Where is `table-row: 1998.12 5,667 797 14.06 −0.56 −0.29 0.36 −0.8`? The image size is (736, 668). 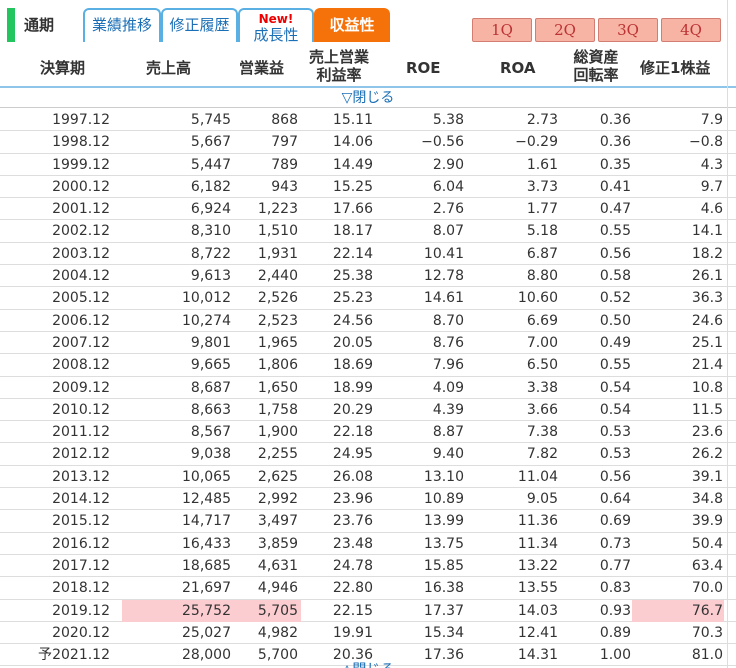
table-row: 1998.12 5,667 797 14.06 −0.56 −0.29 0.36 −0.8 is located at coordinates (368, 142).